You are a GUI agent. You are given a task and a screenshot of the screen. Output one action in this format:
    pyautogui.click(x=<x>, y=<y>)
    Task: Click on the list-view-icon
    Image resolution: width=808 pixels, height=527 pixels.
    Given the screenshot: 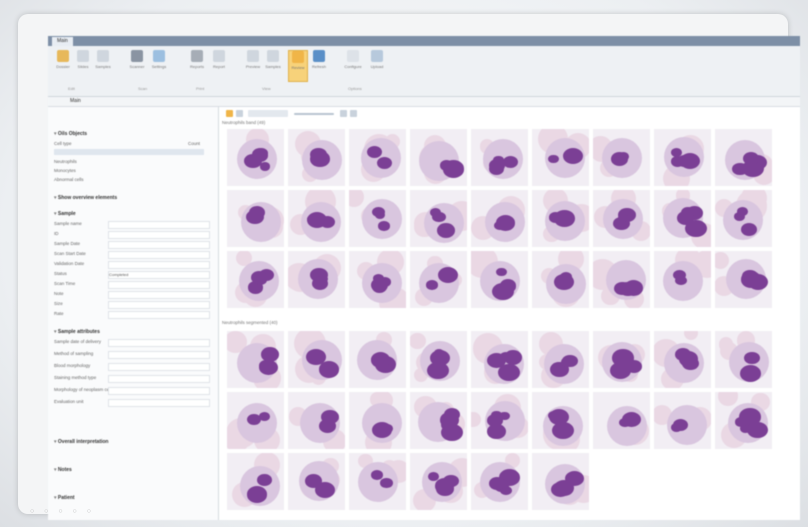 What is the action you would take?
    pyautogui.click(x=239, y=113)
    